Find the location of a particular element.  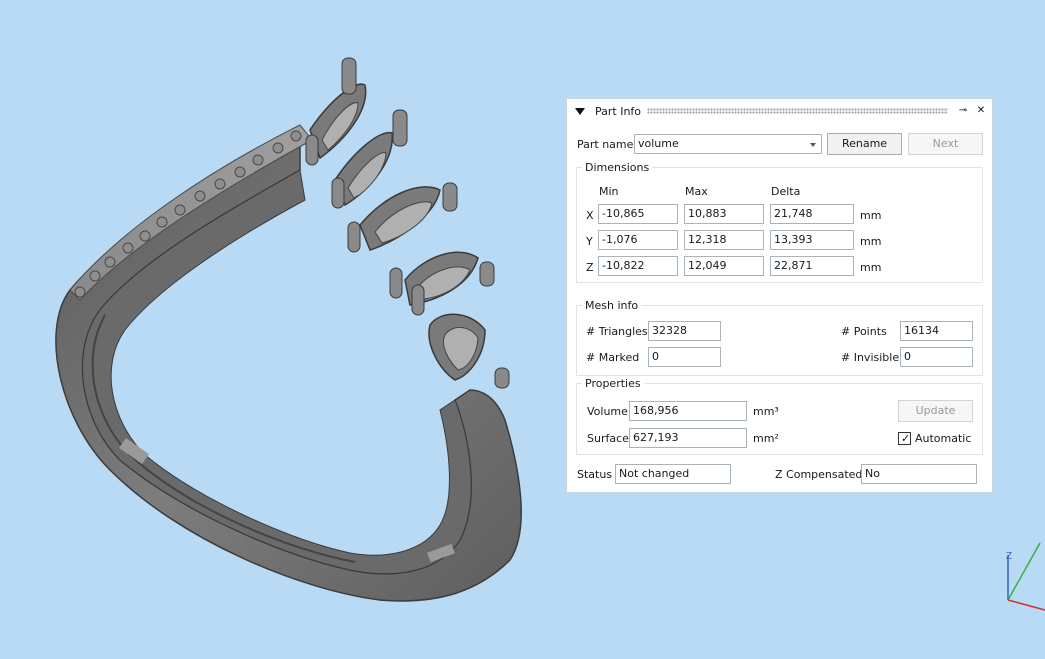

y-delta-field: 13,393 is located at coordinates (812, 240).